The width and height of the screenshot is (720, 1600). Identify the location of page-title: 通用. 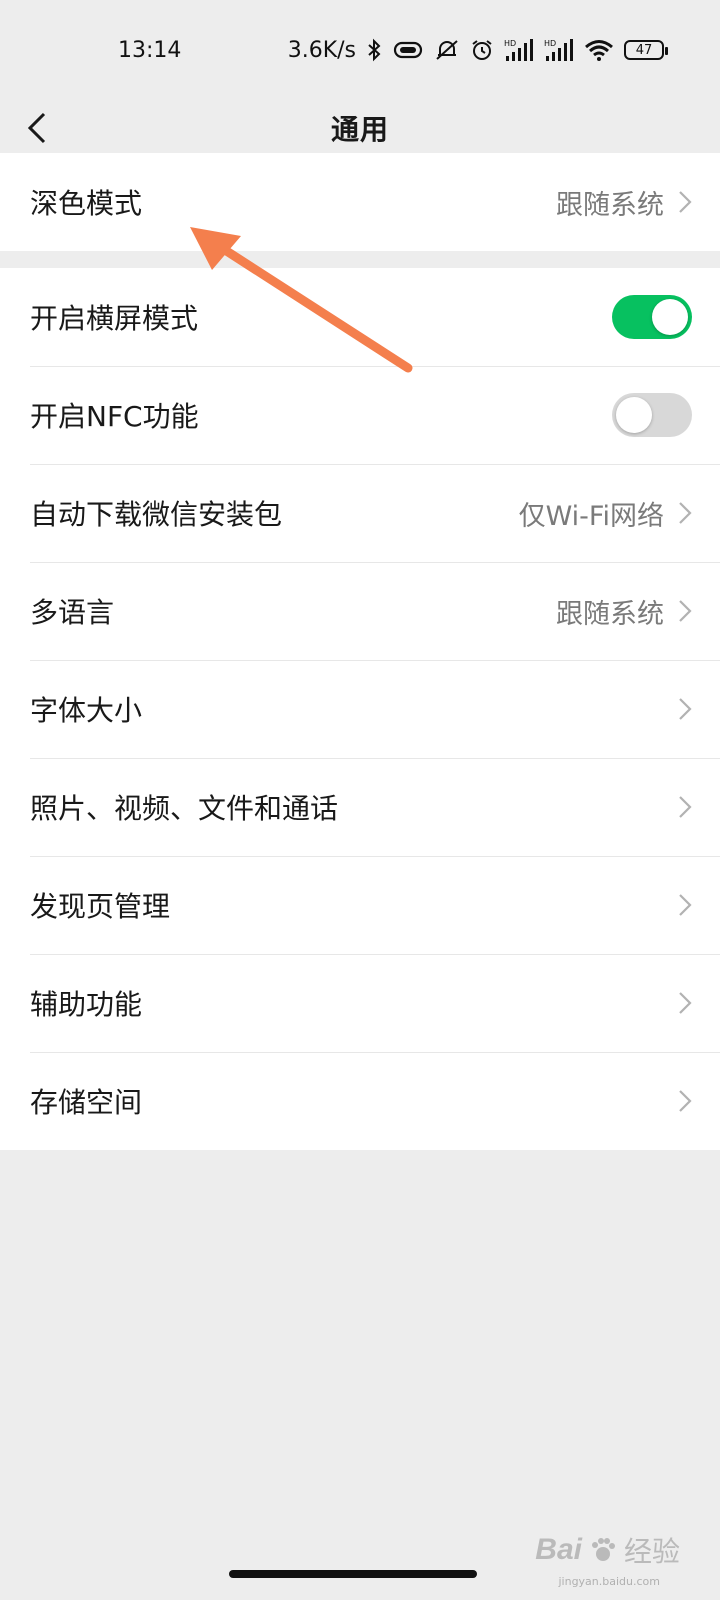
(359, 129).